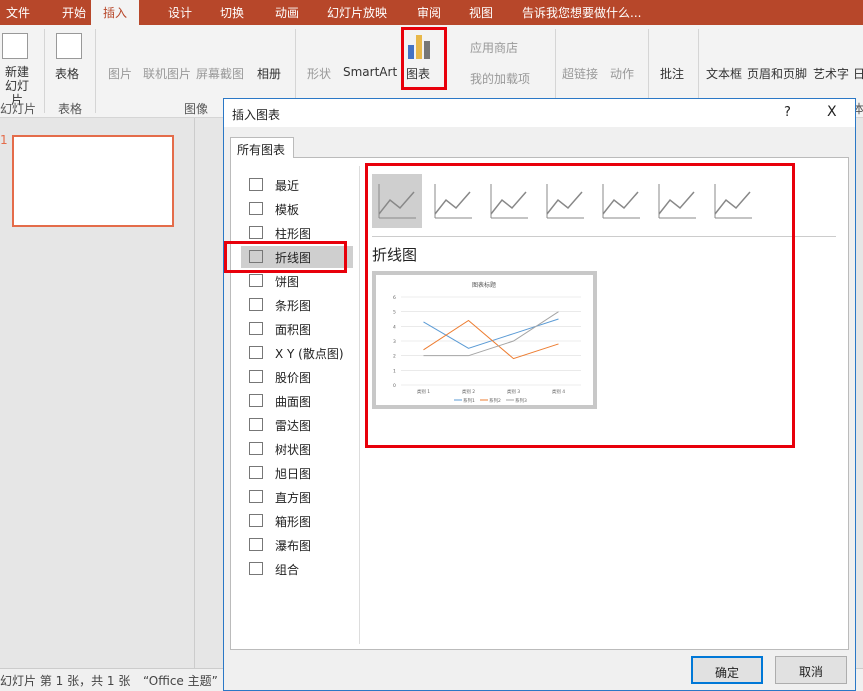 The height and width of the screenshot is (691, 863). I want to click on table-icon, so click(69, 46).